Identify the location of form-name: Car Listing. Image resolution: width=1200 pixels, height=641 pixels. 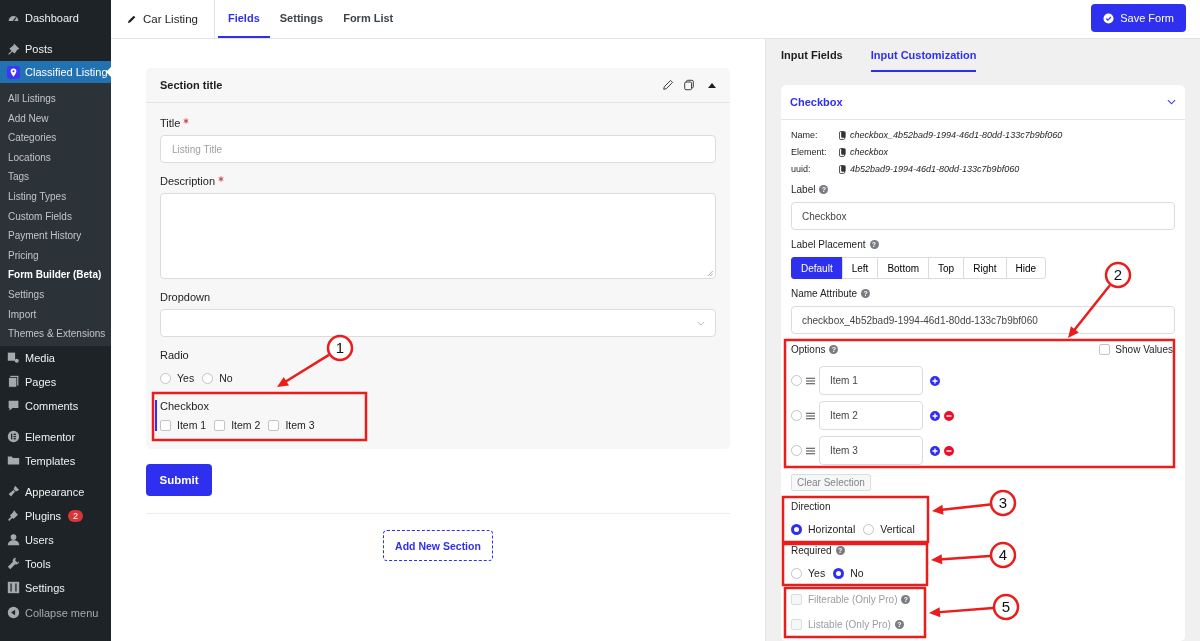
(163, 19).